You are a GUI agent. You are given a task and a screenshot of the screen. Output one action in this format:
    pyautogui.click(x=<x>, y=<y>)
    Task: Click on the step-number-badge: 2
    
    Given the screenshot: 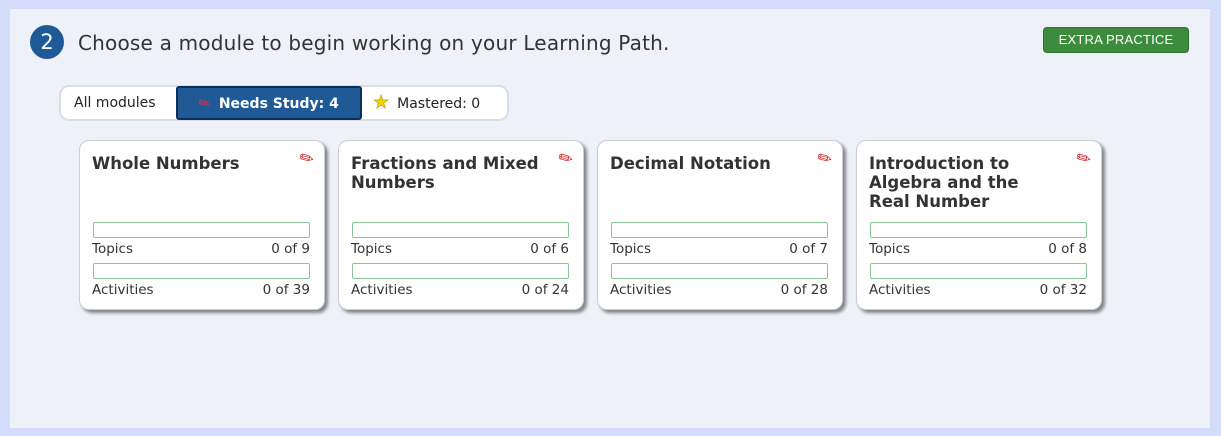 What is the action you would take?
    pyautogui.click(x=47, y=42)
    